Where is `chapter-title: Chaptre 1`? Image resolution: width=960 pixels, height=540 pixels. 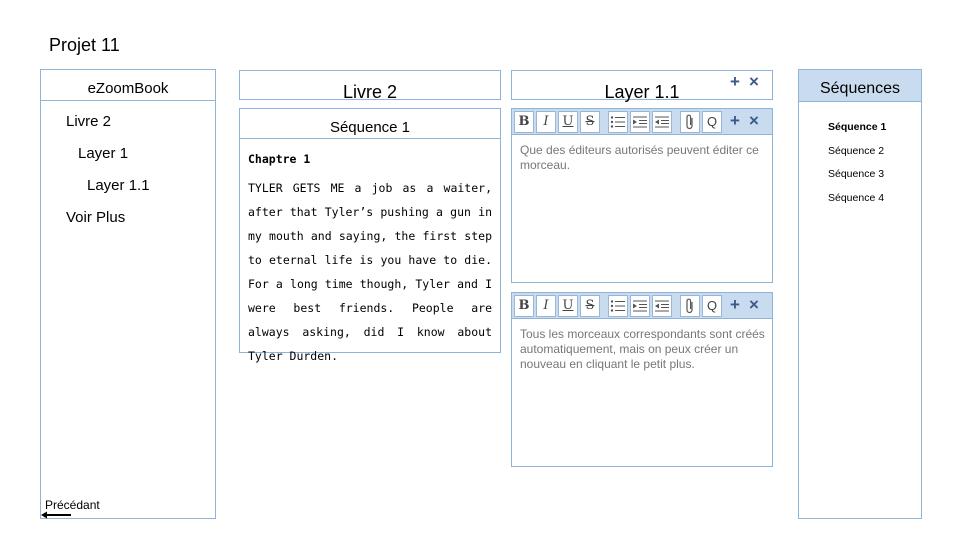 chapter-title: Chaptre 1 is located at coordinates (279, 159).